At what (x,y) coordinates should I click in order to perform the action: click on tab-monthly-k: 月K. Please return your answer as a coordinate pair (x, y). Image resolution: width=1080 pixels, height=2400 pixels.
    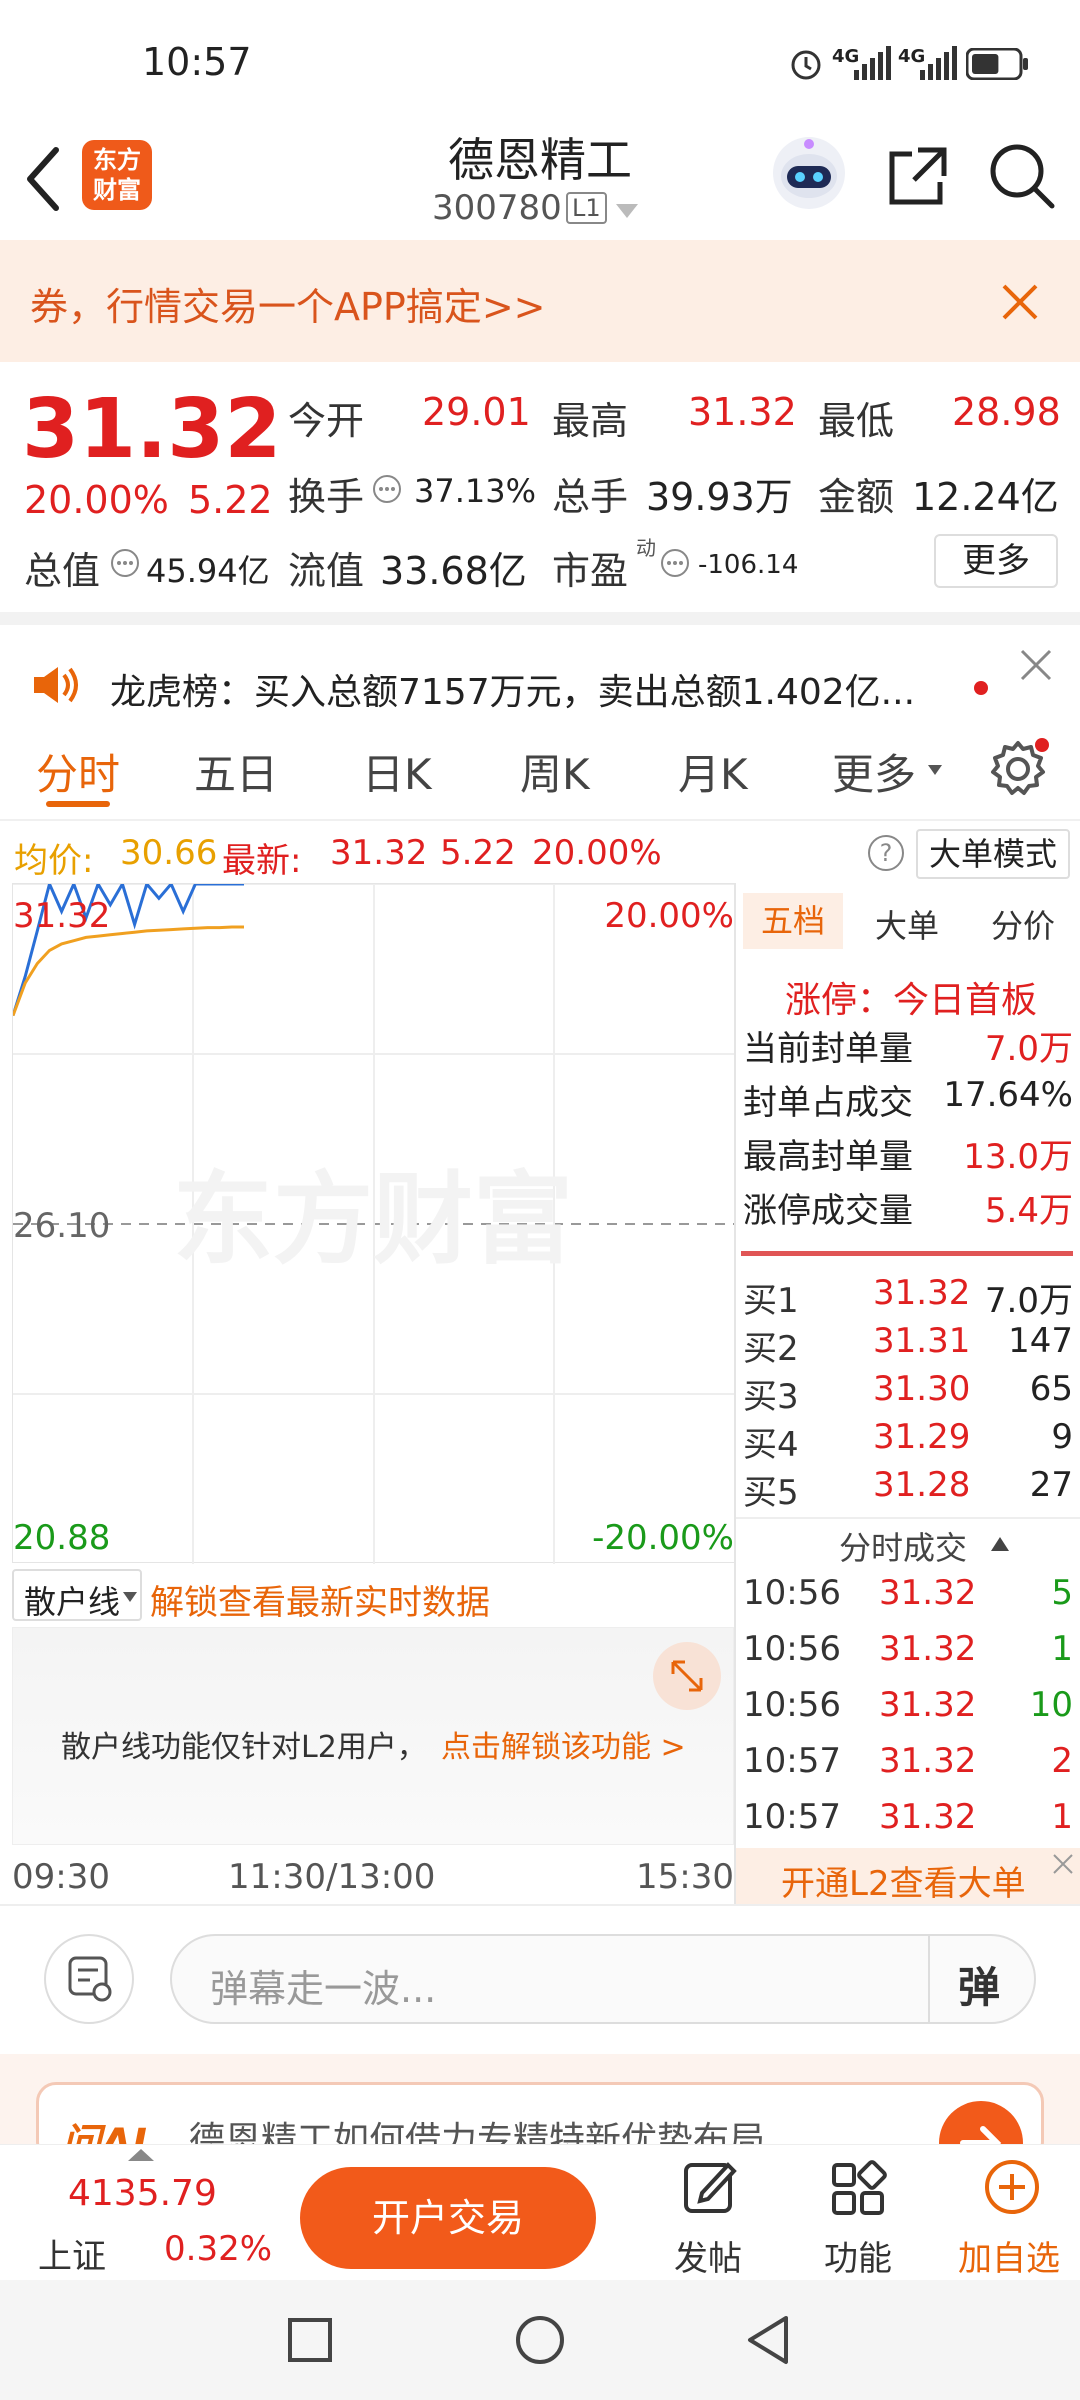
    Looking at the image, I should click on (713, 771).